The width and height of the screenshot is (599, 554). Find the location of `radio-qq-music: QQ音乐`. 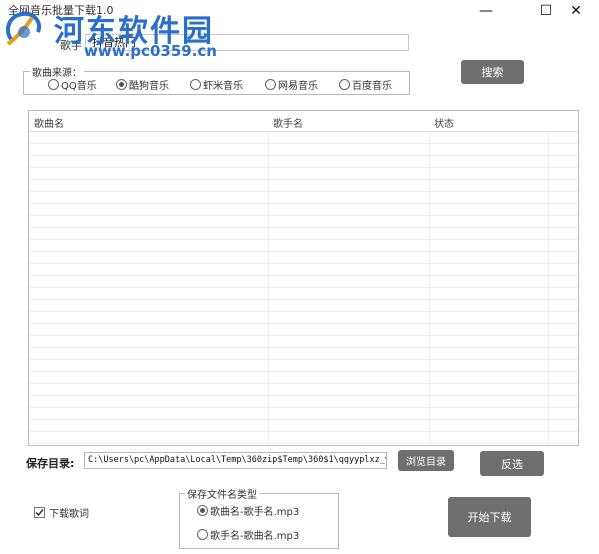

radio-qq-music: QQ音乐 is located at coordinates (72, 84).